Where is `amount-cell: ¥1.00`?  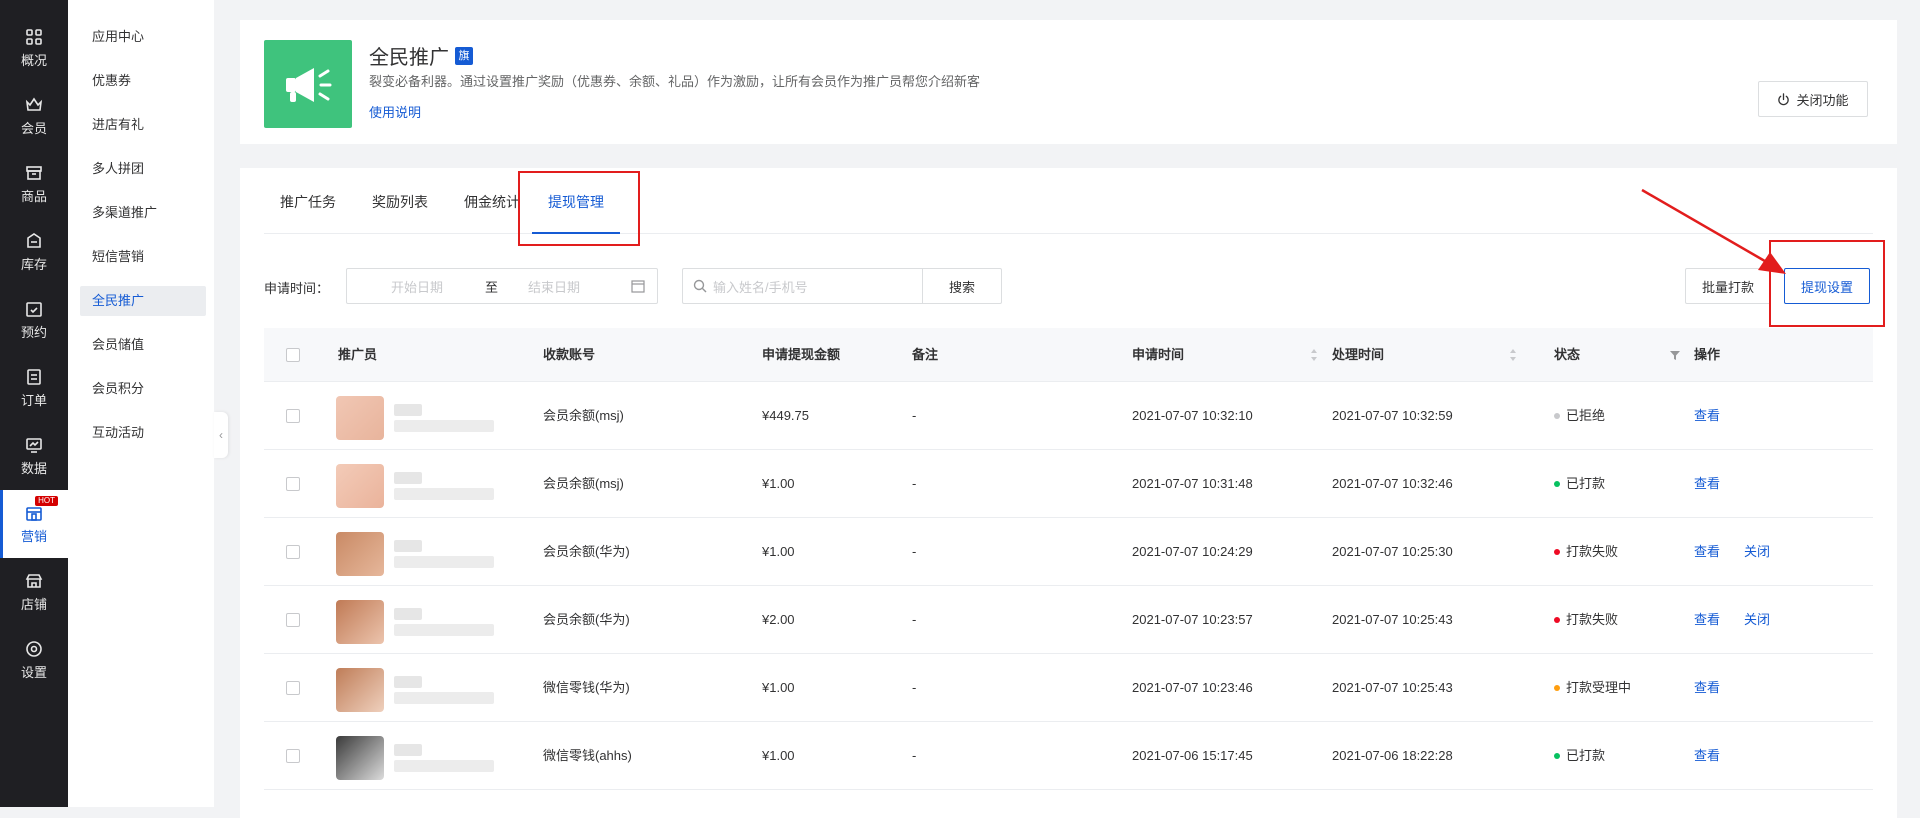
amount-cell: ¥1.00 is located at coordinates (778, 687).